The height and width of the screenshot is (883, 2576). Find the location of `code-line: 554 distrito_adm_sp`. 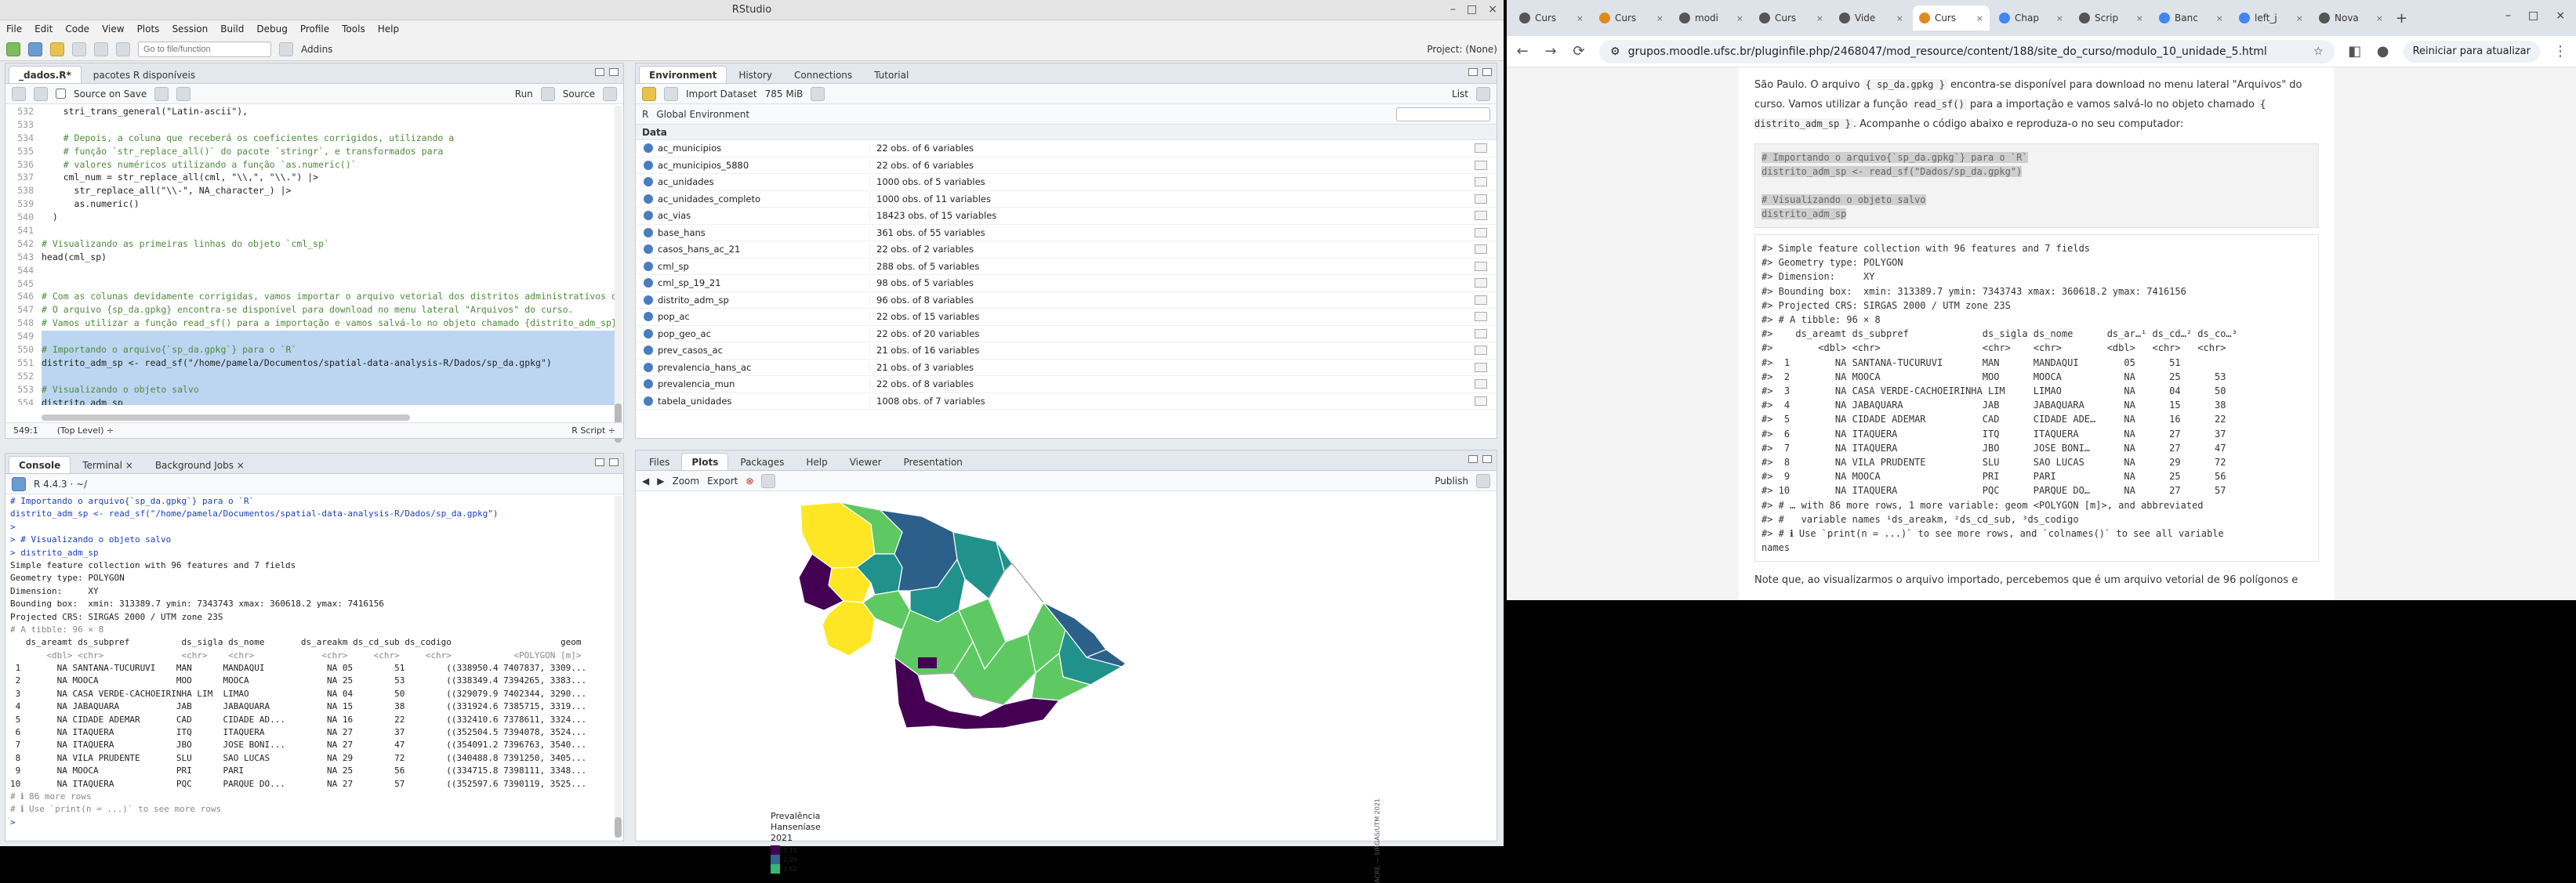

code-line: 554 distrito_adm_sp is located at coordinates (314, 400).